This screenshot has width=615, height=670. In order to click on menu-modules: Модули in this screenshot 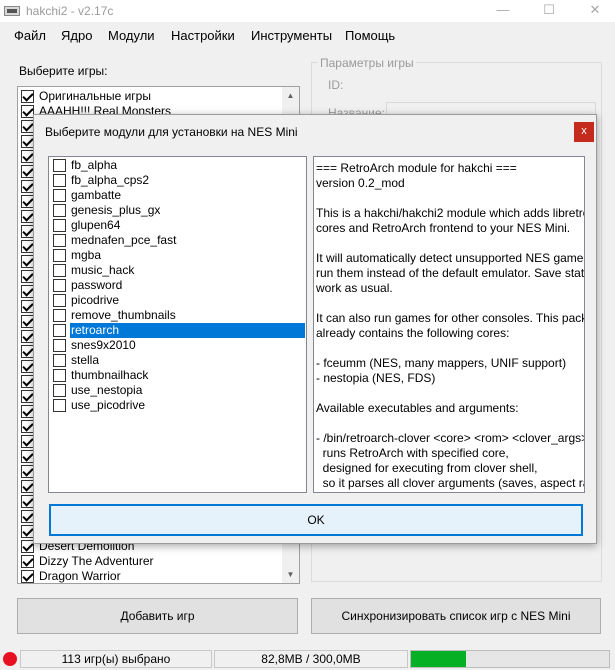, I will do `click(131, 35)`.